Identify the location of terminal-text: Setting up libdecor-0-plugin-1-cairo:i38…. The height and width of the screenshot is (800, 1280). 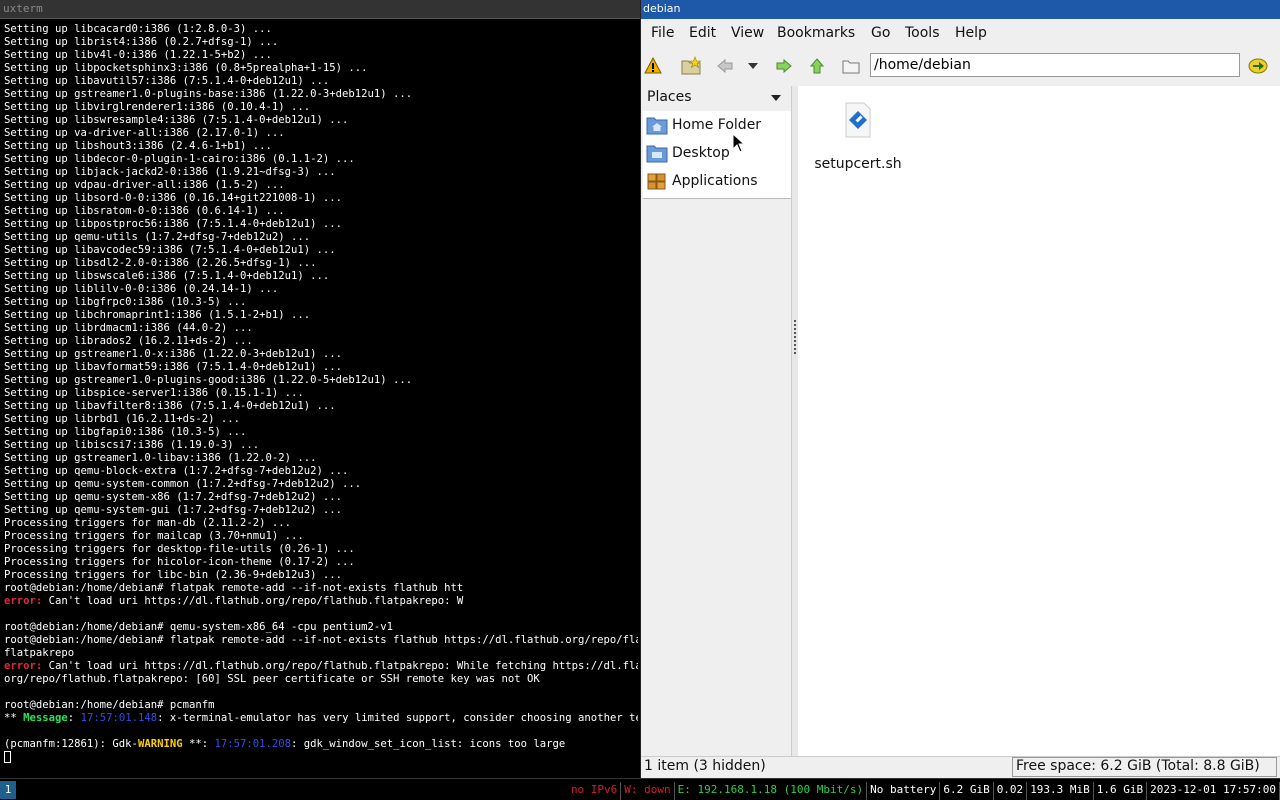
(179, 159).